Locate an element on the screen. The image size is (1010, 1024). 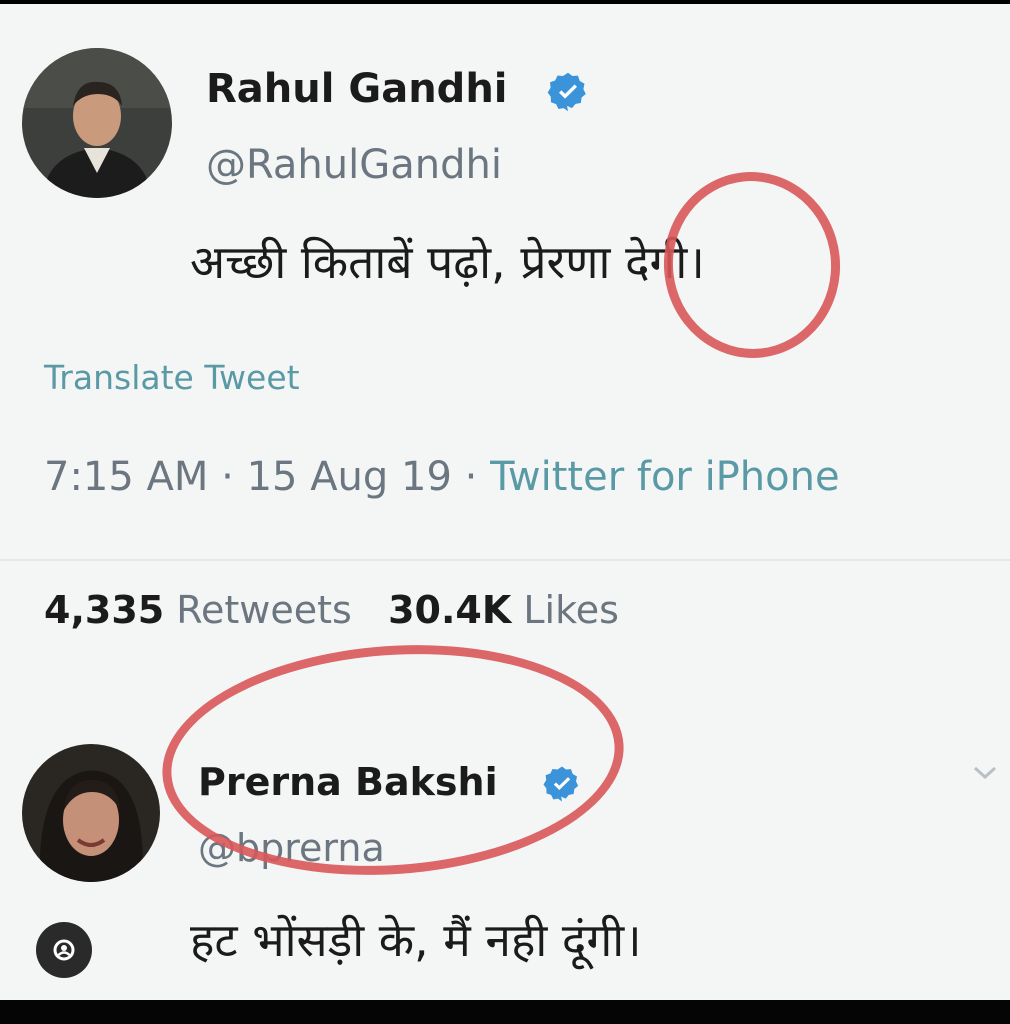
chevron-down-icon is located at coordinates (985, 773).